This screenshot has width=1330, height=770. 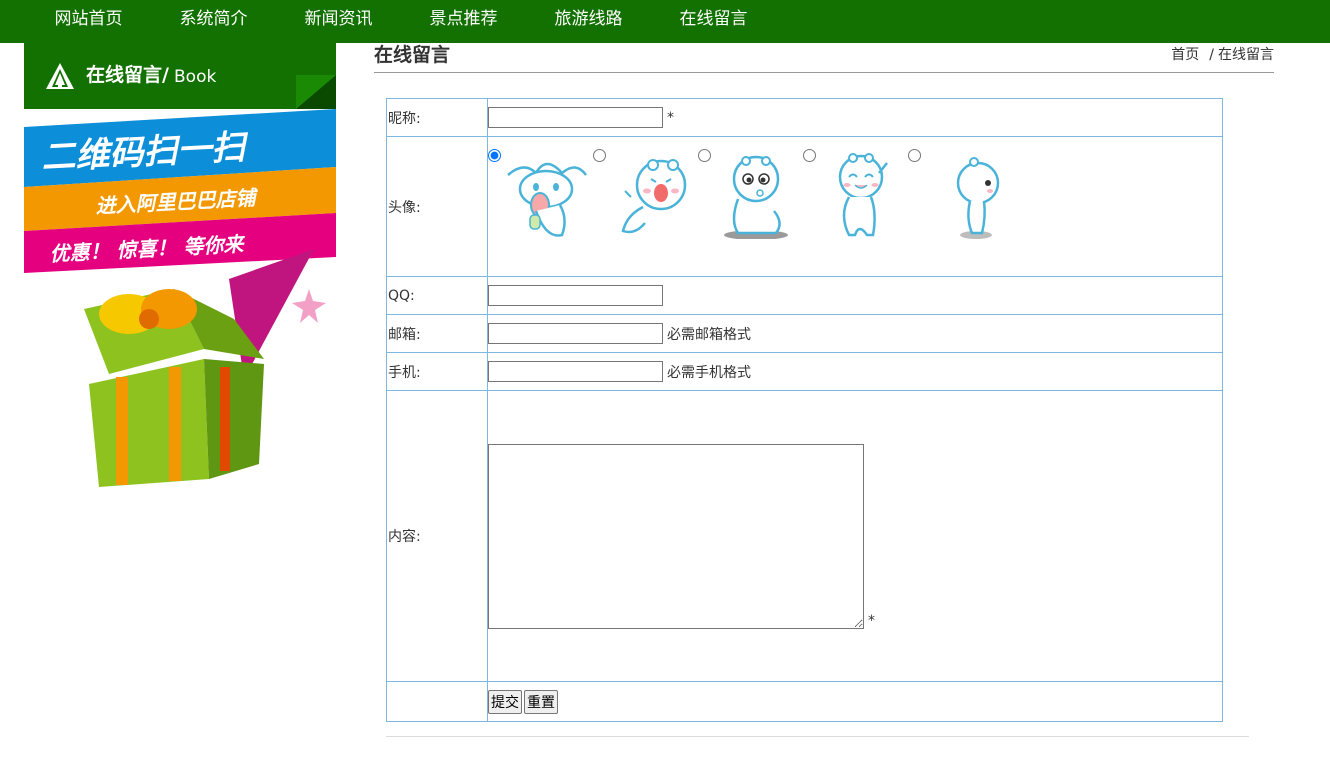 What do you see at coordinates (855, 117) in the screenshot?
I see `nickname-cell: *` at bounding box center [855, 117].